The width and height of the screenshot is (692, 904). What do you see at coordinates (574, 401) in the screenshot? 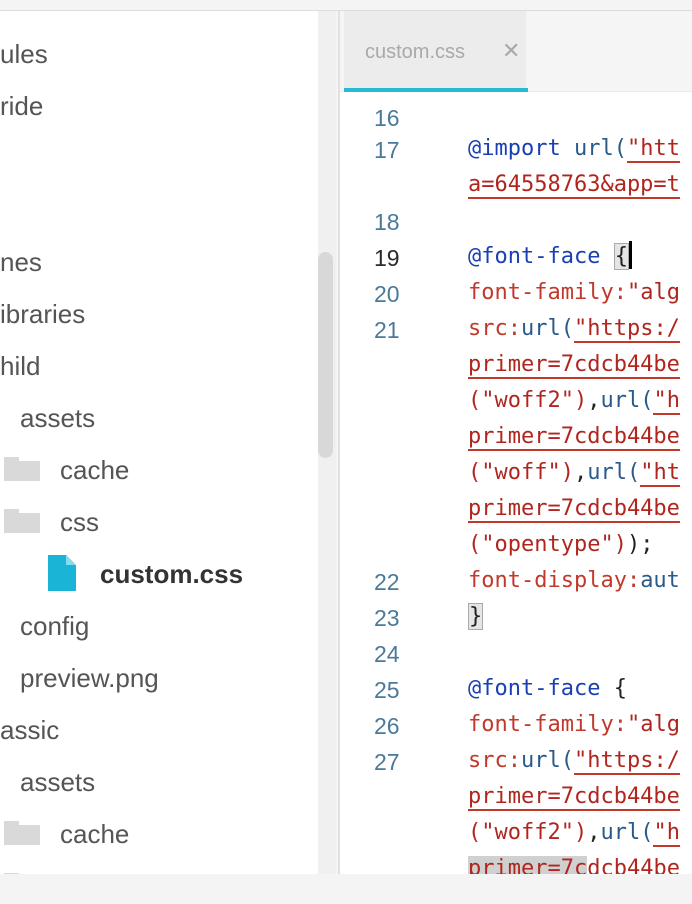
I see `code-line-21-wrap: ("woff2"),url("h` at bounding box center [574, 401].